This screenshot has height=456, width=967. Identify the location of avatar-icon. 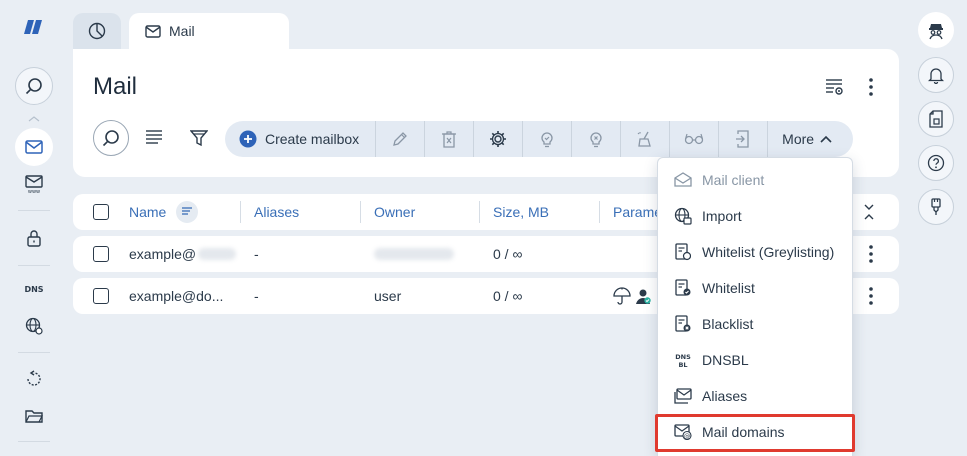
(936, 30).